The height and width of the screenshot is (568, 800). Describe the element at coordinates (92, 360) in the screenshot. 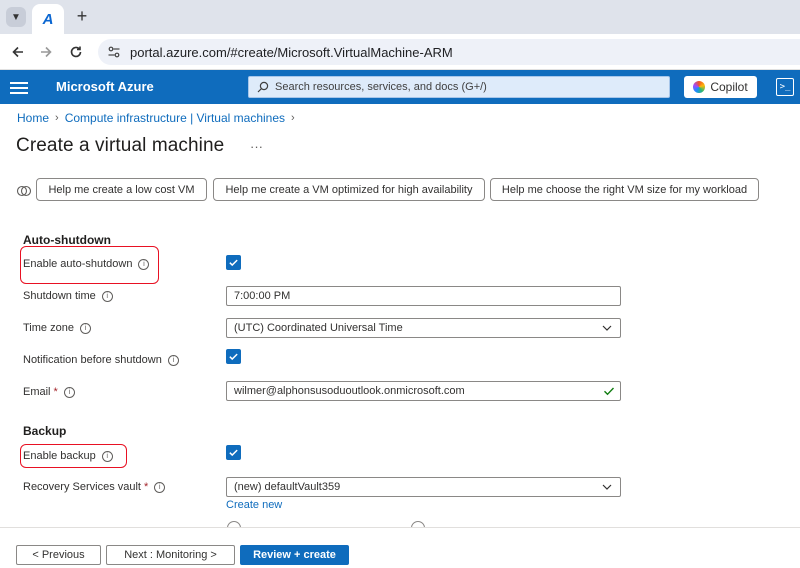

I see `notification-text: Notification before shutdown` at that location.